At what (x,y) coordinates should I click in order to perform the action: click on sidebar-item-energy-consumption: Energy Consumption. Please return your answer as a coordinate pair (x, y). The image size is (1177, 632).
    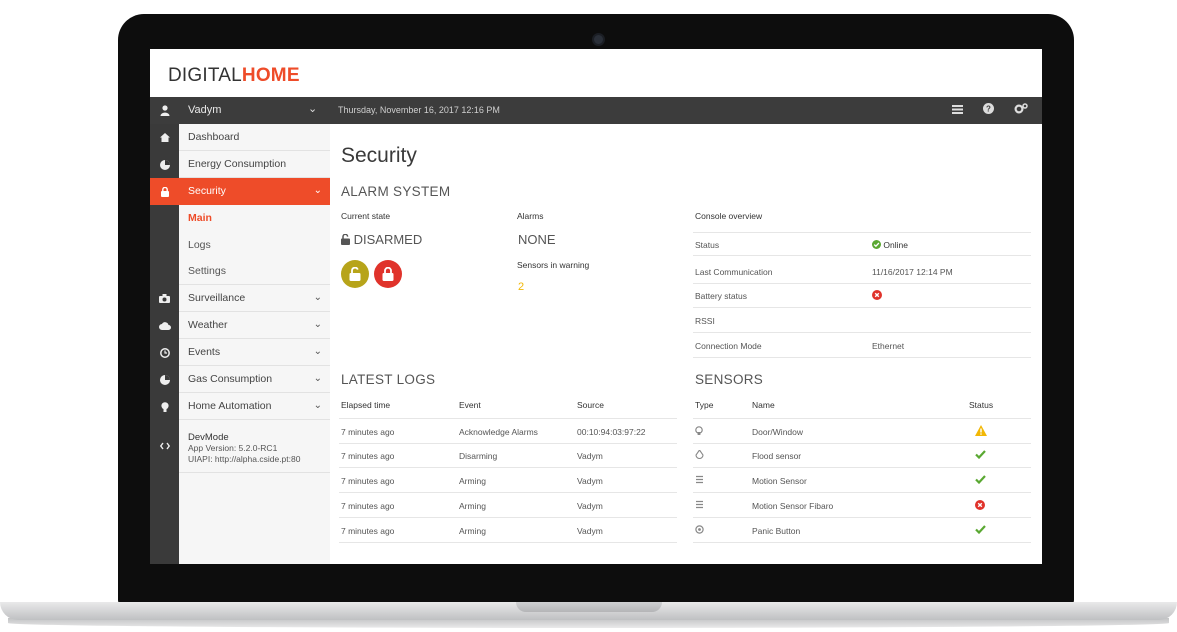
    Looking at the image, I should click on (254, 164).